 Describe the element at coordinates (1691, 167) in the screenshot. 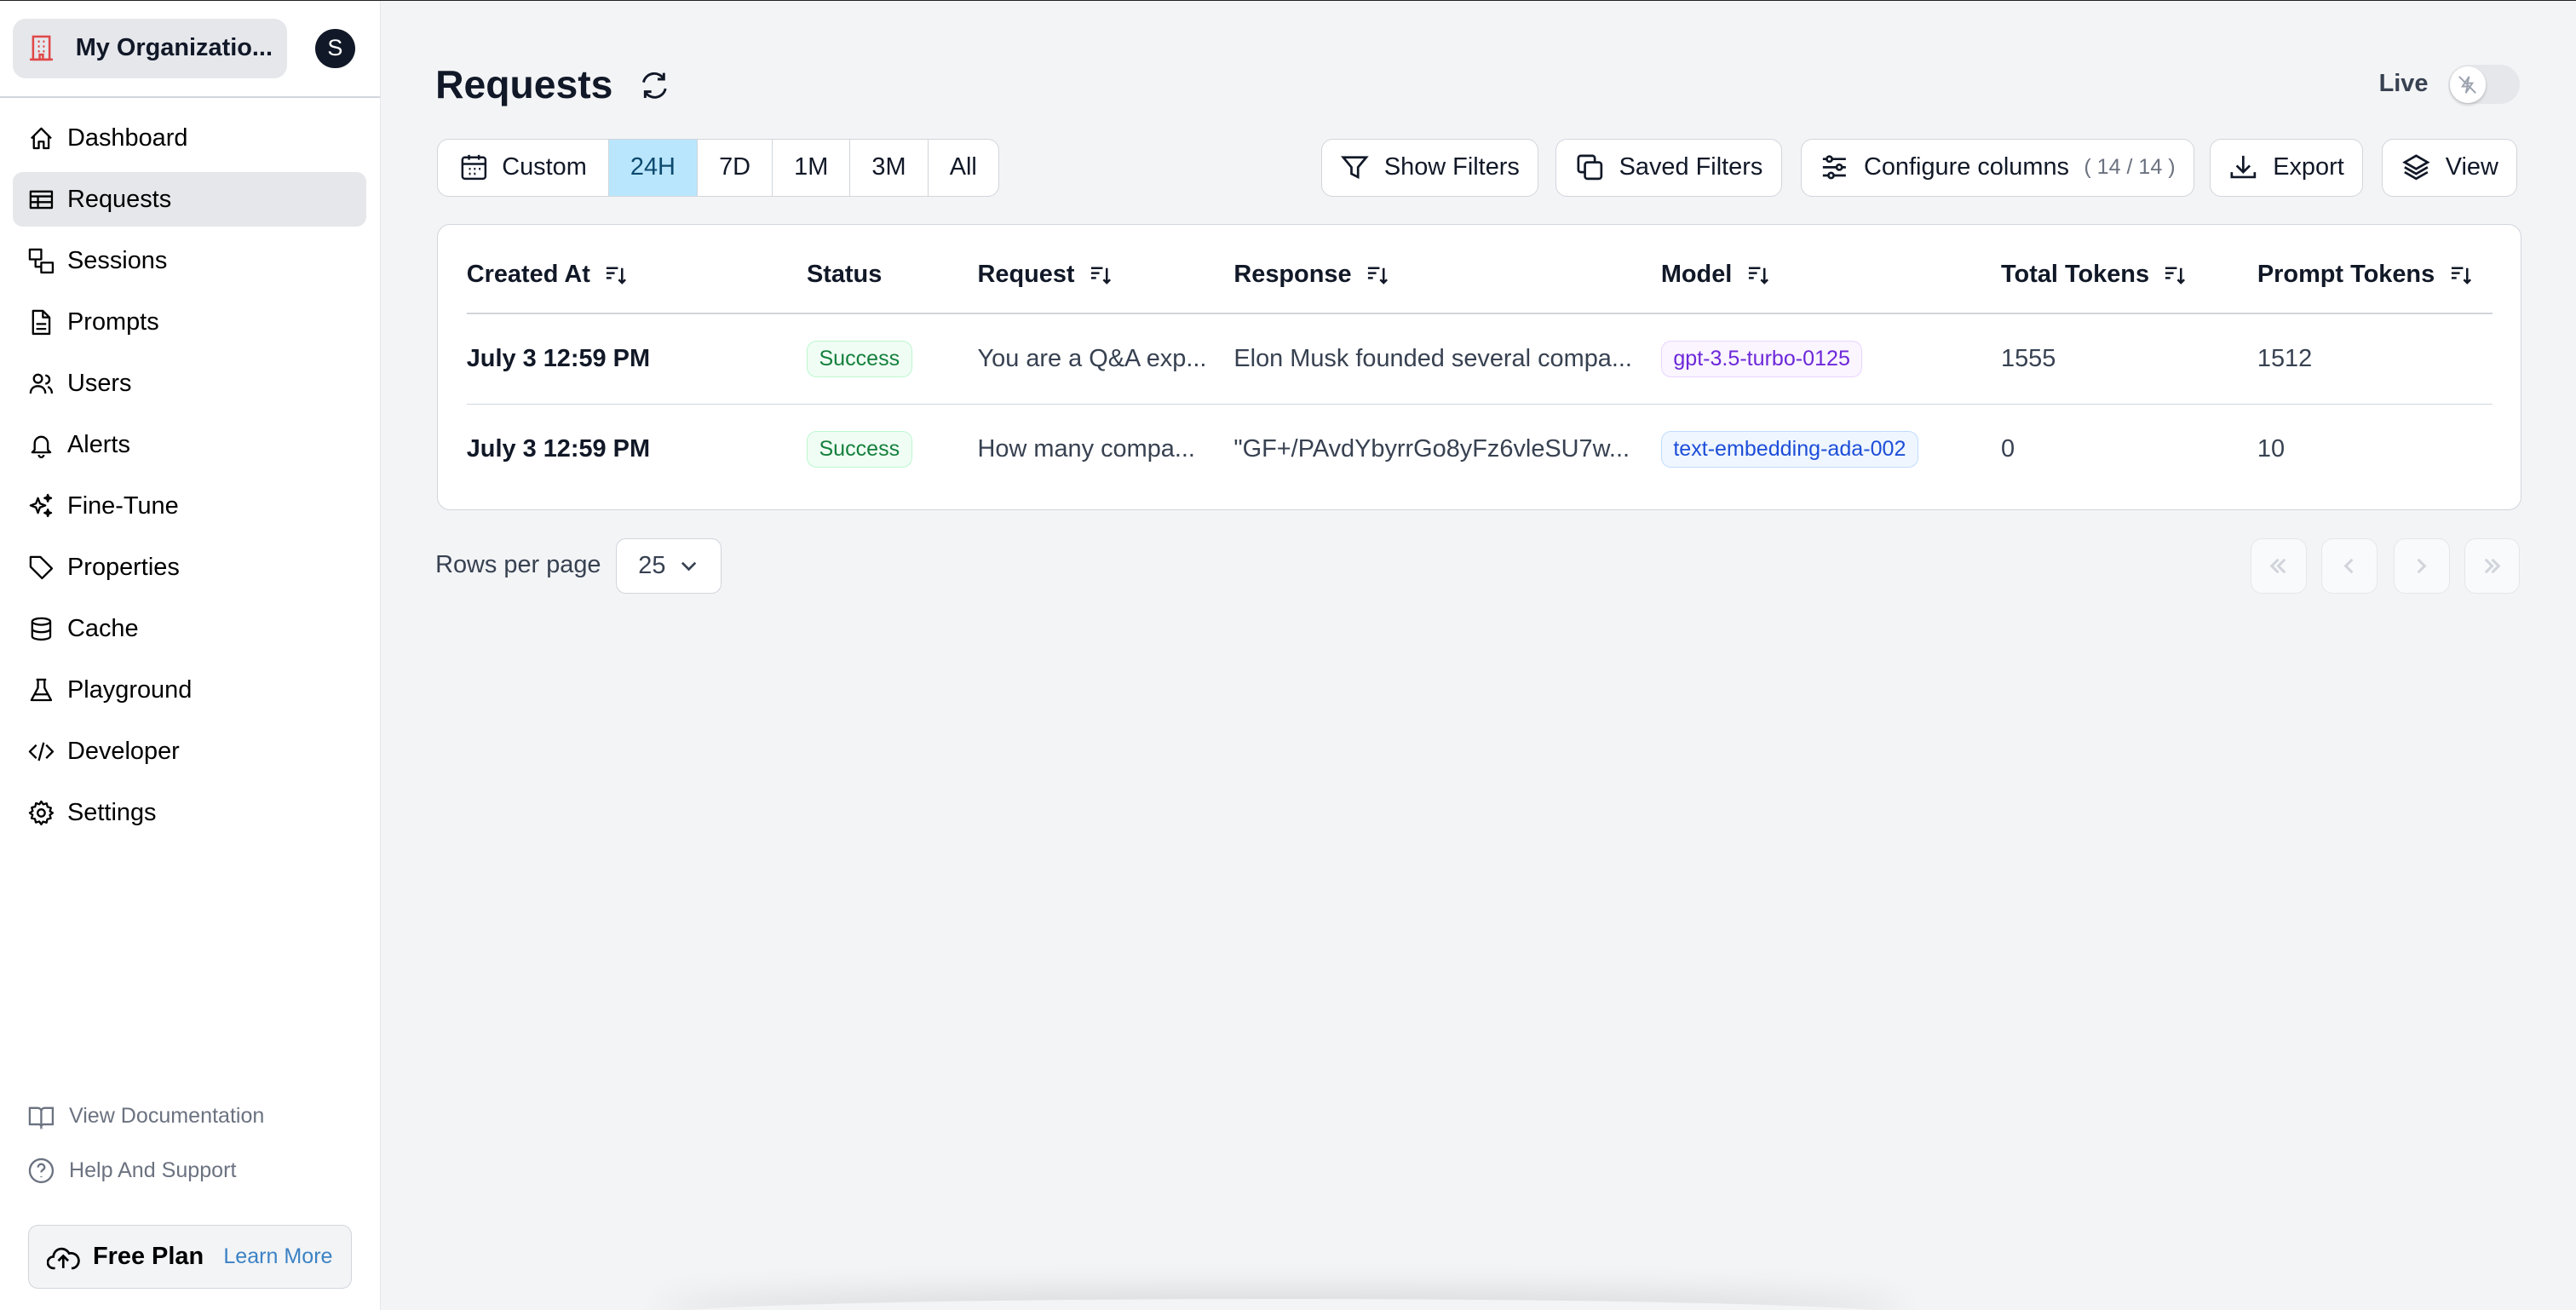

I see `saved-filters-label: Saved Filters` at that location.